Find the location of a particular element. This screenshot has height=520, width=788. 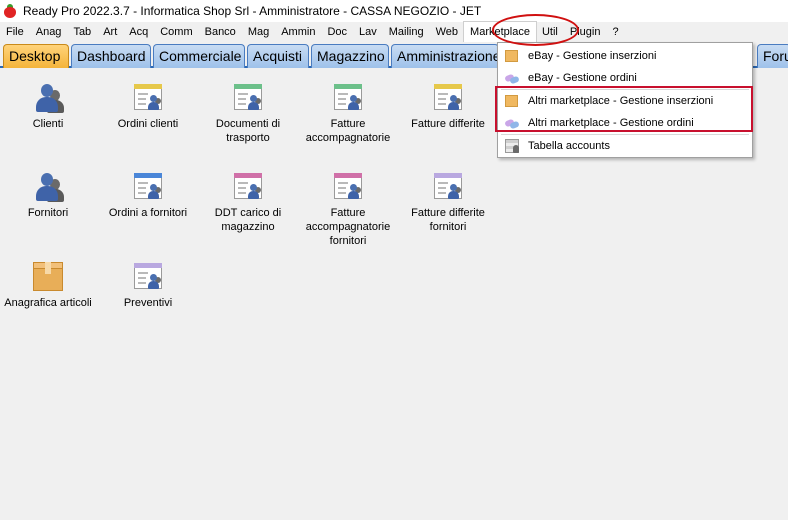

tab-desktop: Desktop is located at coordinates (36, 56).